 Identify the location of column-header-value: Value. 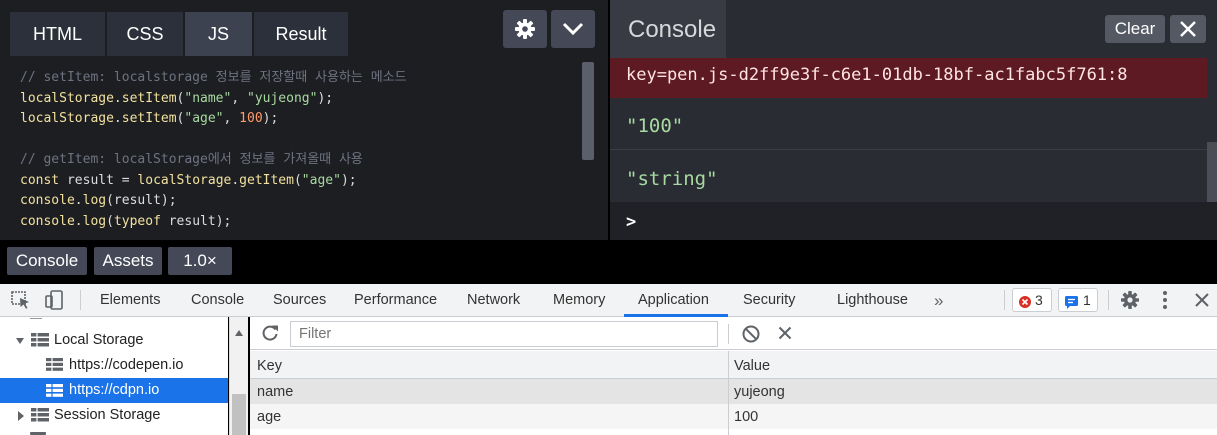
(752, 366).